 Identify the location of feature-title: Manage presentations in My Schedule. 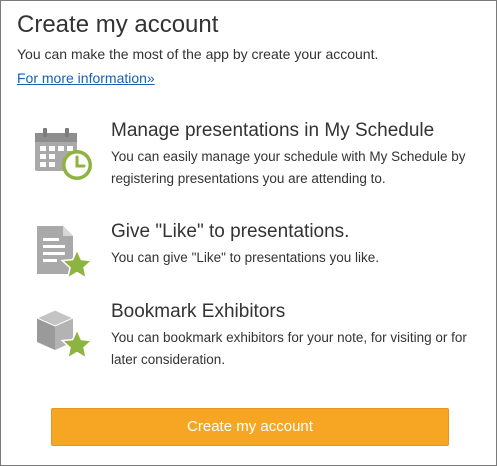
(273, 130).